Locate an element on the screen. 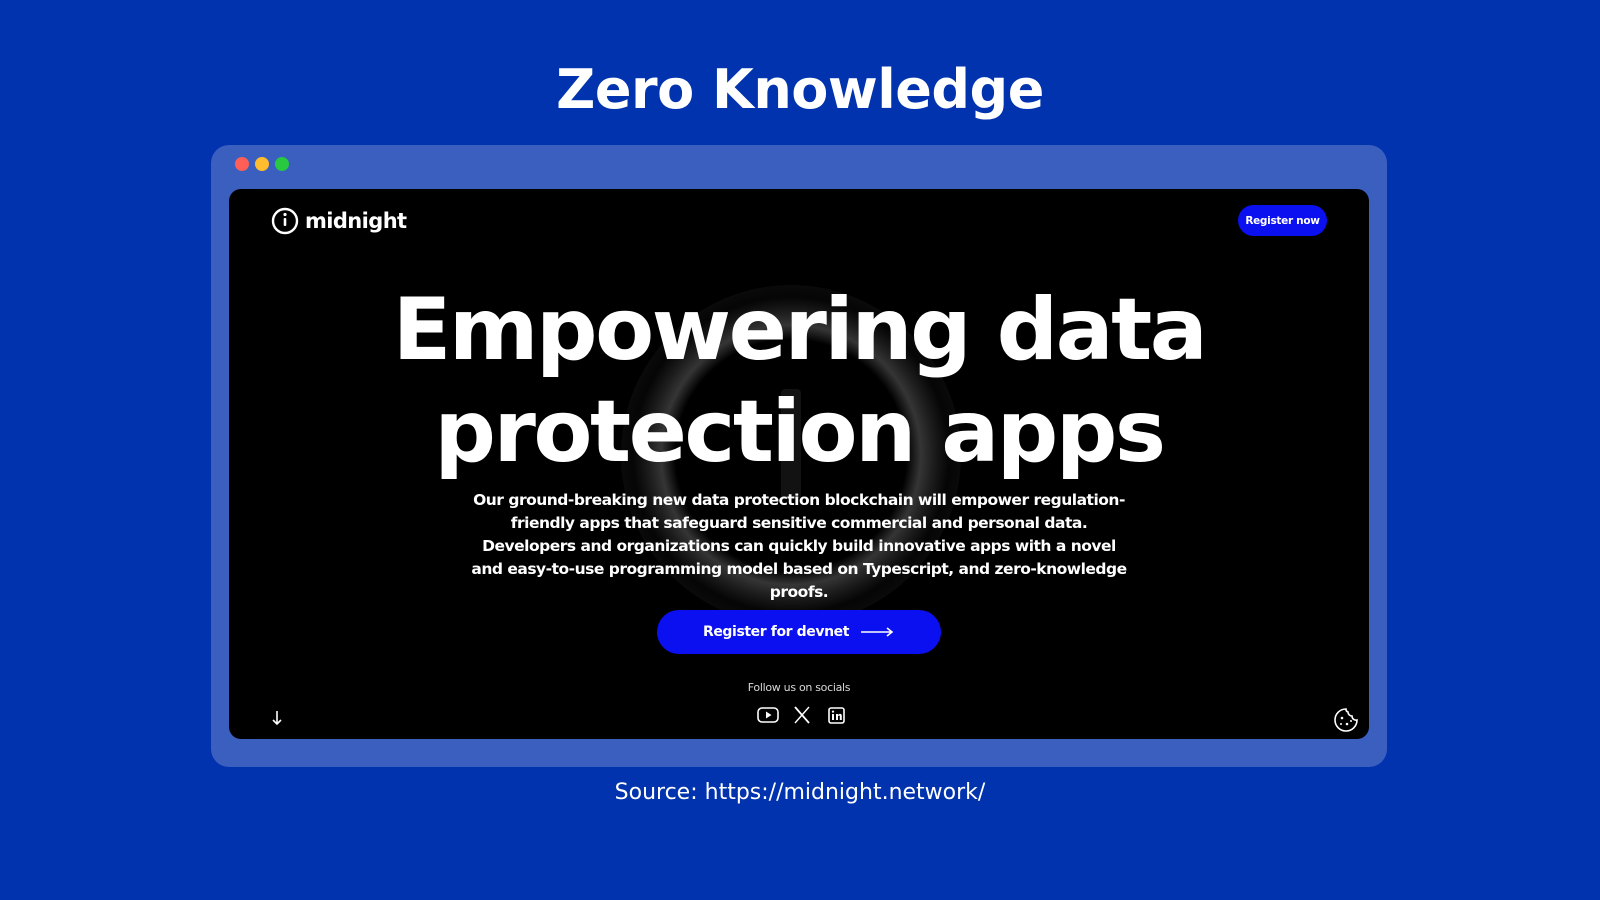  youtube-link is located at coordinates (768, 715).